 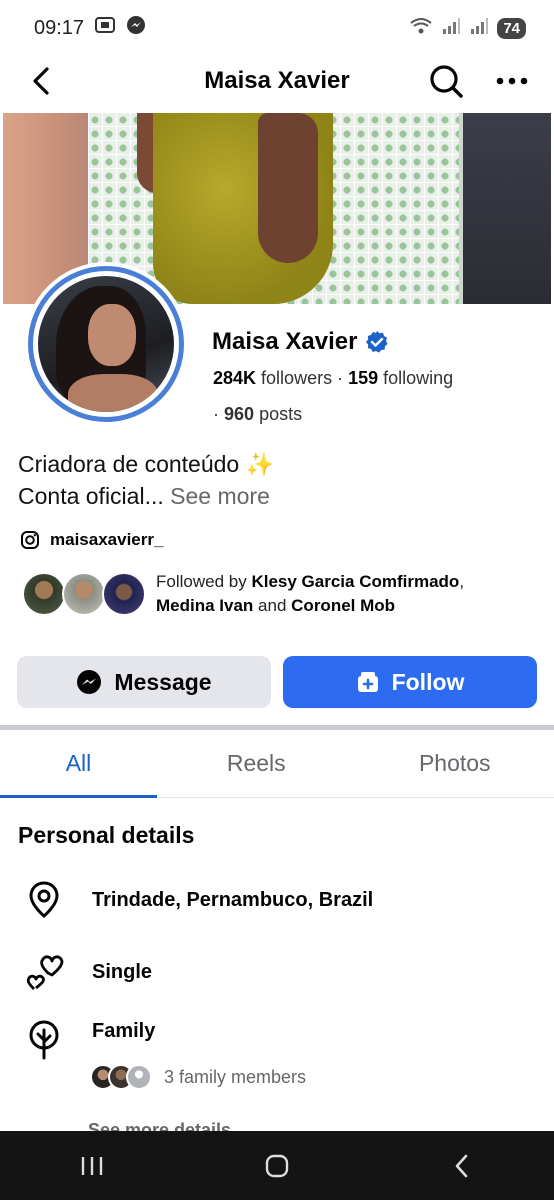 I want to click on follower-name-1: Klesy Garcia Comfirmado, so click(x=355, y=581).